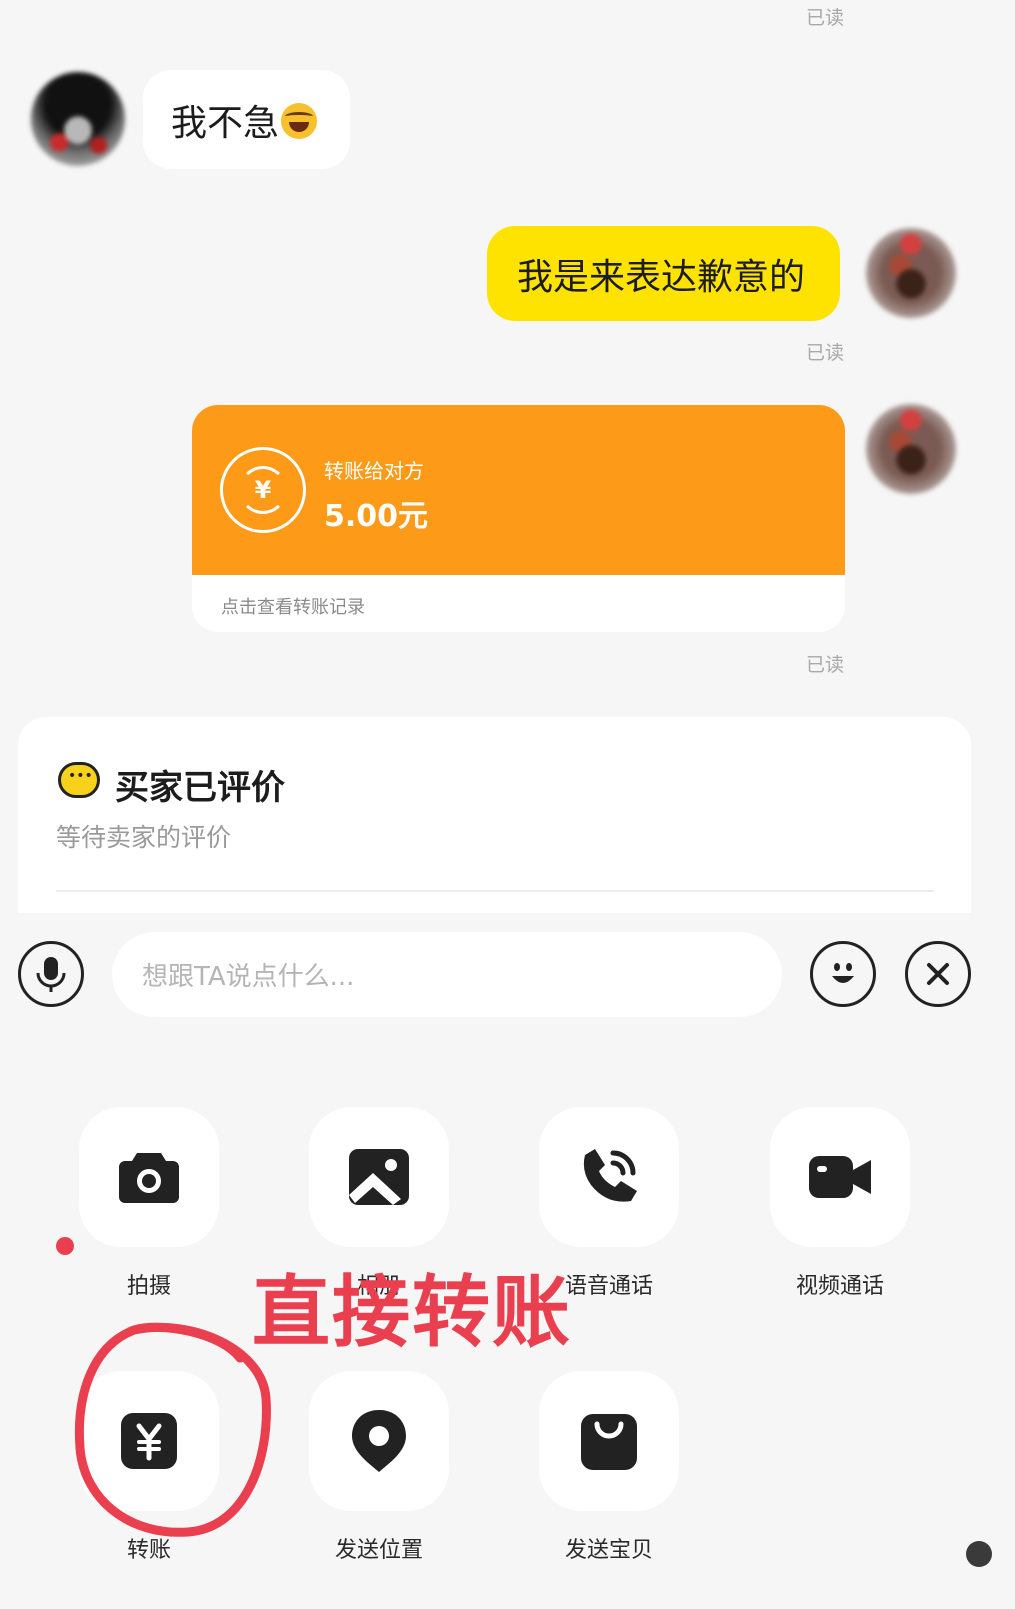 This screenshot has width=1015, height=1609. I want to click on screenshot-tool-icon, so click(979, 1554).